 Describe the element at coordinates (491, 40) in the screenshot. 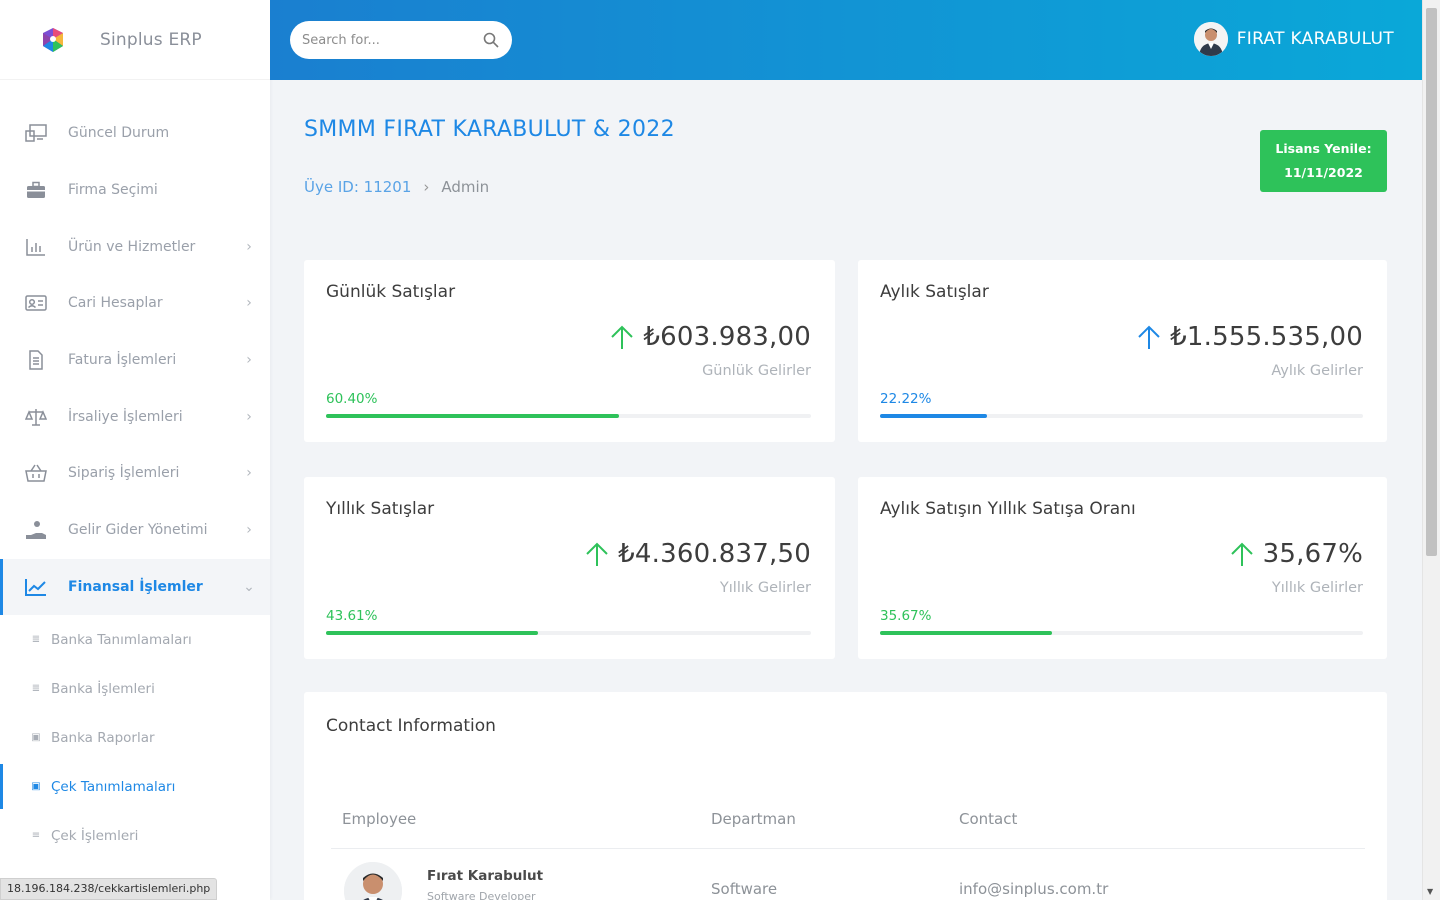

I see `search-icon` at that location.